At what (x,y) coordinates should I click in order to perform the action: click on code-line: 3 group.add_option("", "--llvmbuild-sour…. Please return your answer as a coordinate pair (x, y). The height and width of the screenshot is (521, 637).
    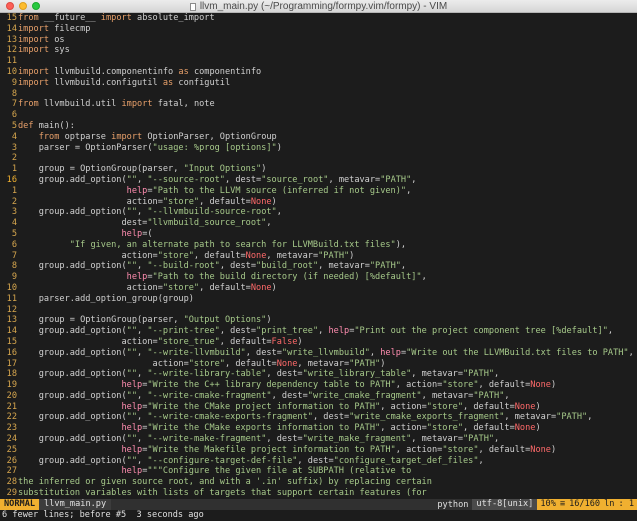
    Looking at the image, I should click on (318, 212).